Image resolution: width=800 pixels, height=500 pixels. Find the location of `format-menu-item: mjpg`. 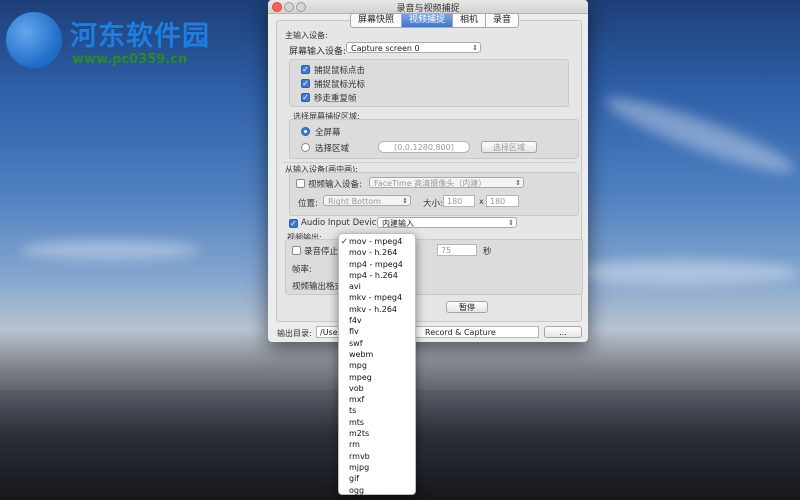

format-menu-item: mjpg is located at coordinates (377, 467).